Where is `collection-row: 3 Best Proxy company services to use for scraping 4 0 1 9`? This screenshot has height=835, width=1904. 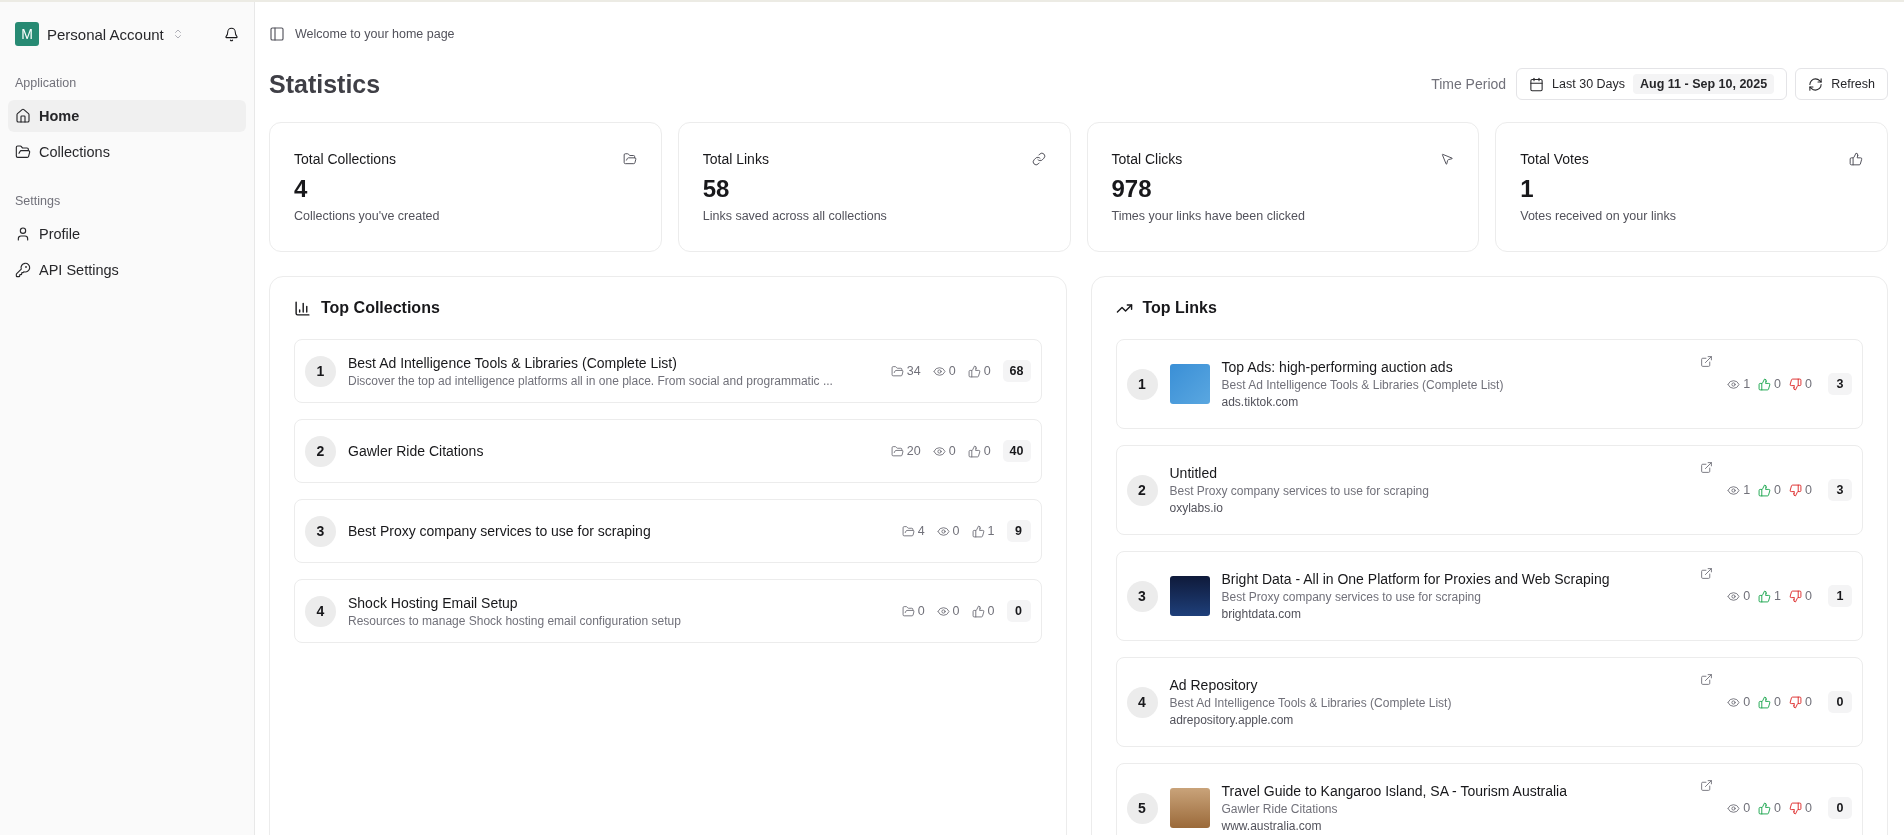 collection-row: 3 Best Proxy company services to use for scraping 4 0 1 9 is located at coordinates (668, 531).